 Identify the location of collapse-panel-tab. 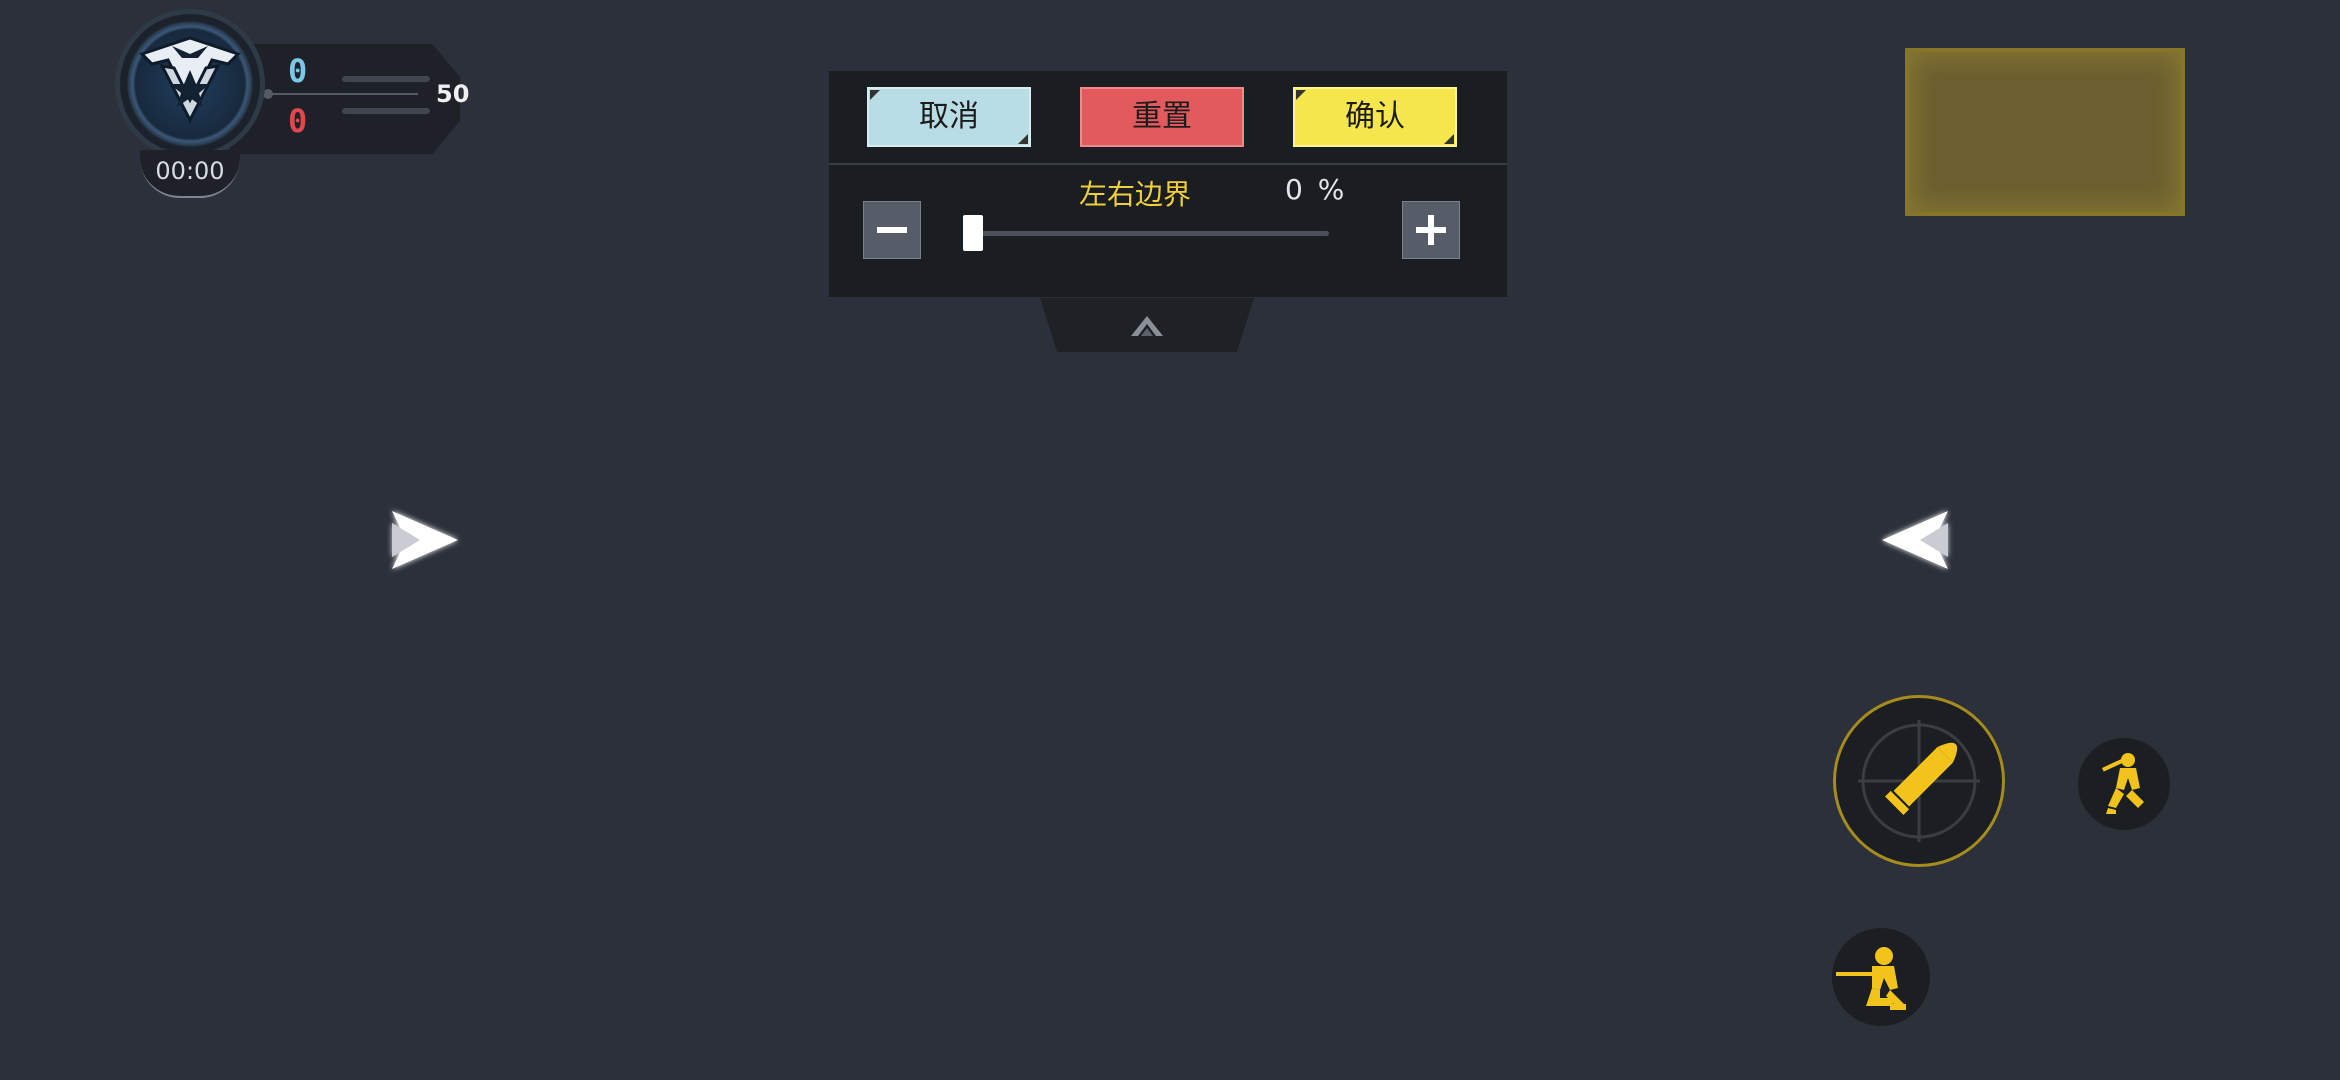
(1147, 325).